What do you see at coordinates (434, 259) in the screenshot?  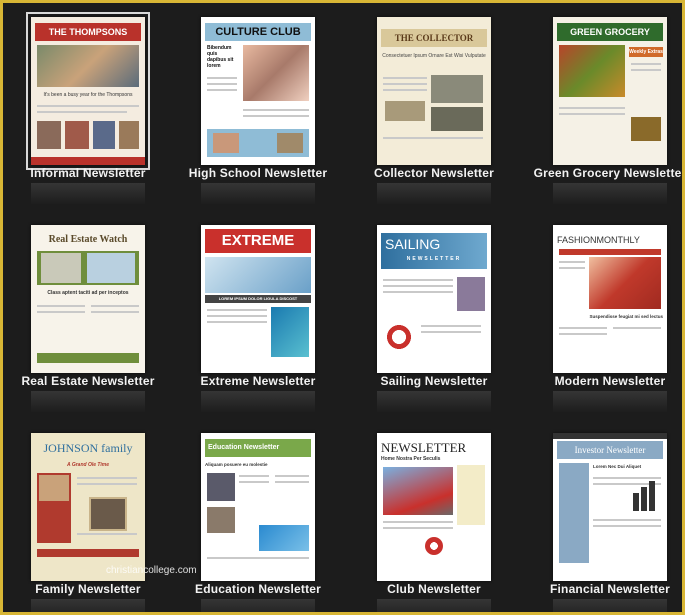 I see `headline: NEWSLETTER` at bounding box center [434, 259].